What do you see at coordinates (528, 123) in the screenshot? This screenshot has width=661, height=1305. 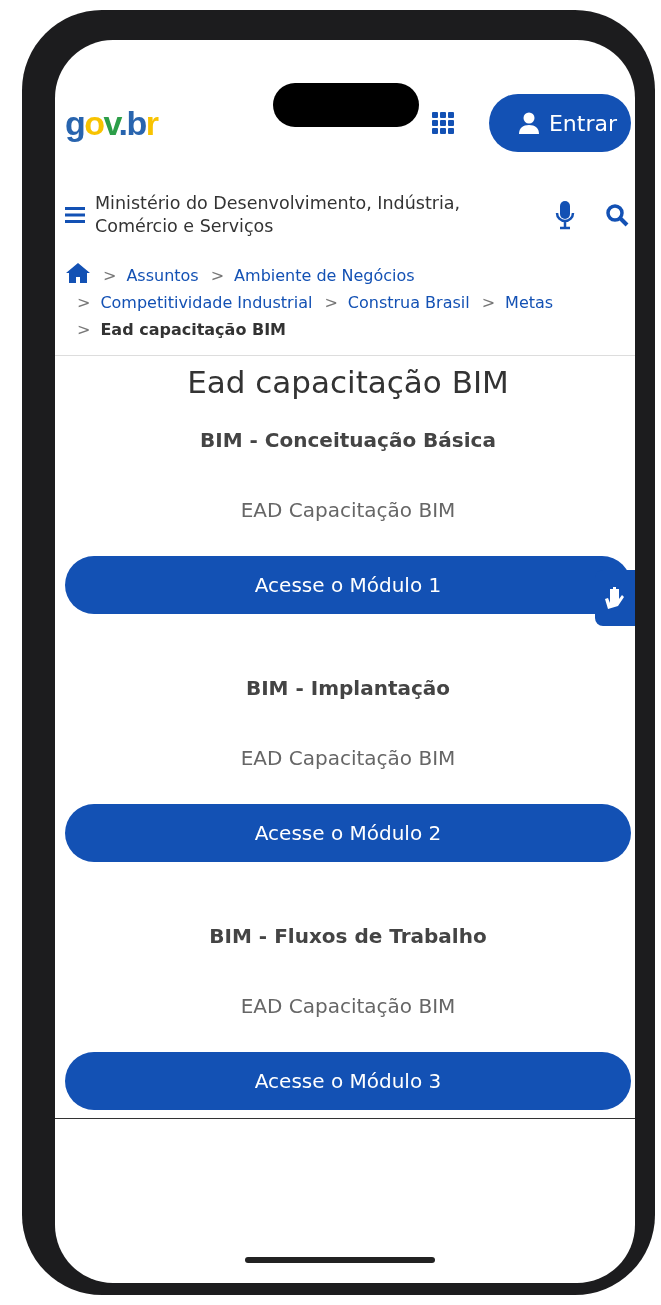 I see `user-icon` at bounding box center [528, 123].